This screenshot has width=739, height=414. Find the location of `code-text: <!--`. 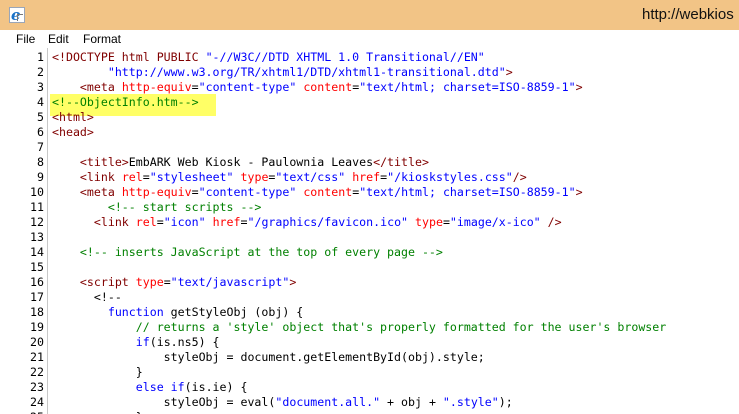

code-text: <!-- is located at coordinates (87, 297).